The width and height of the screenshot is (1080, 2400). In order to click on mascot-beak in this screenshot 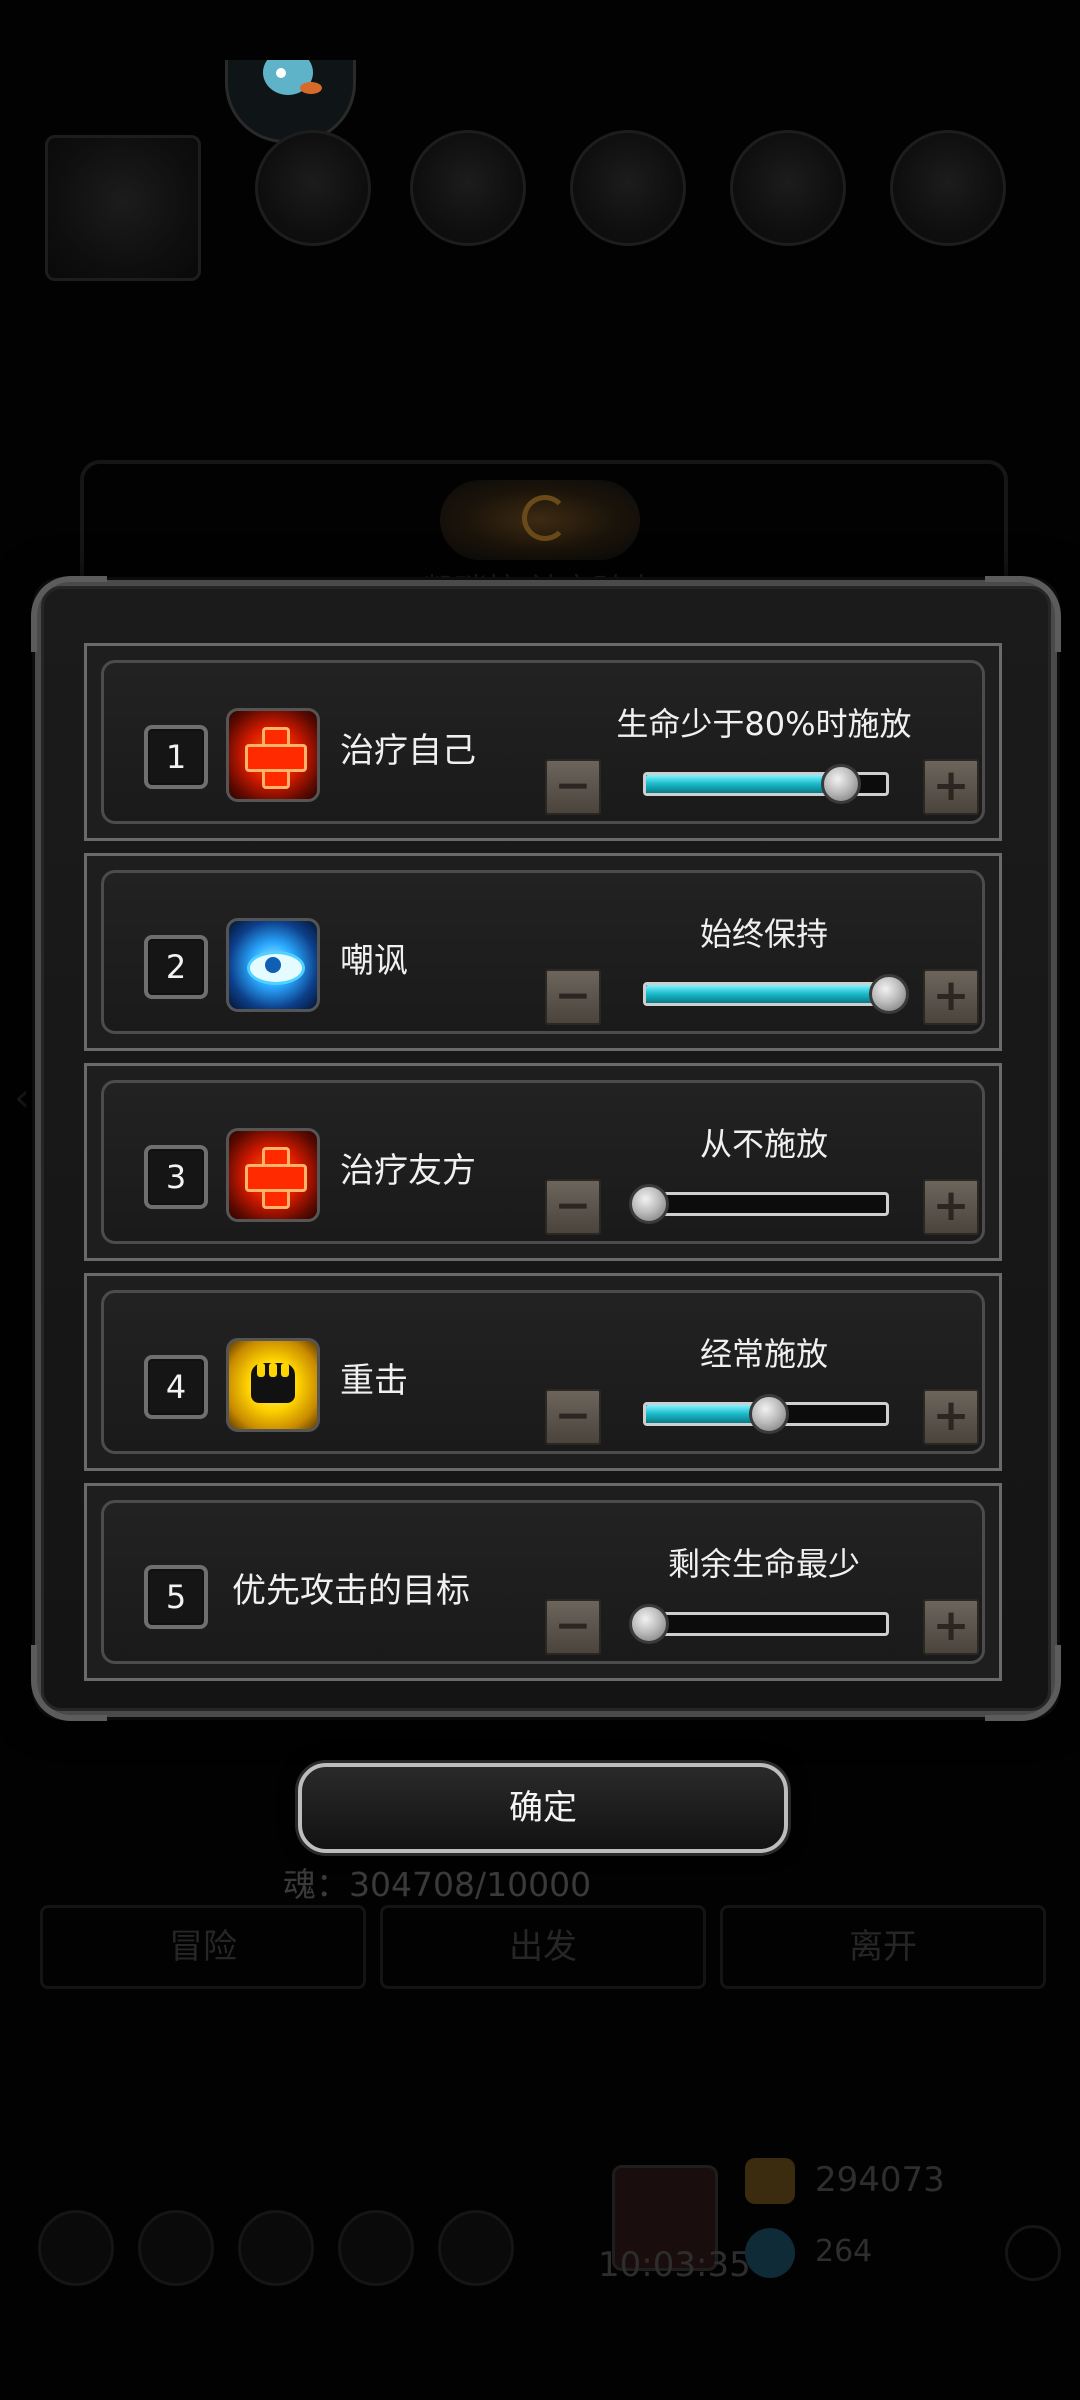, I will do `click(311, 88)`.